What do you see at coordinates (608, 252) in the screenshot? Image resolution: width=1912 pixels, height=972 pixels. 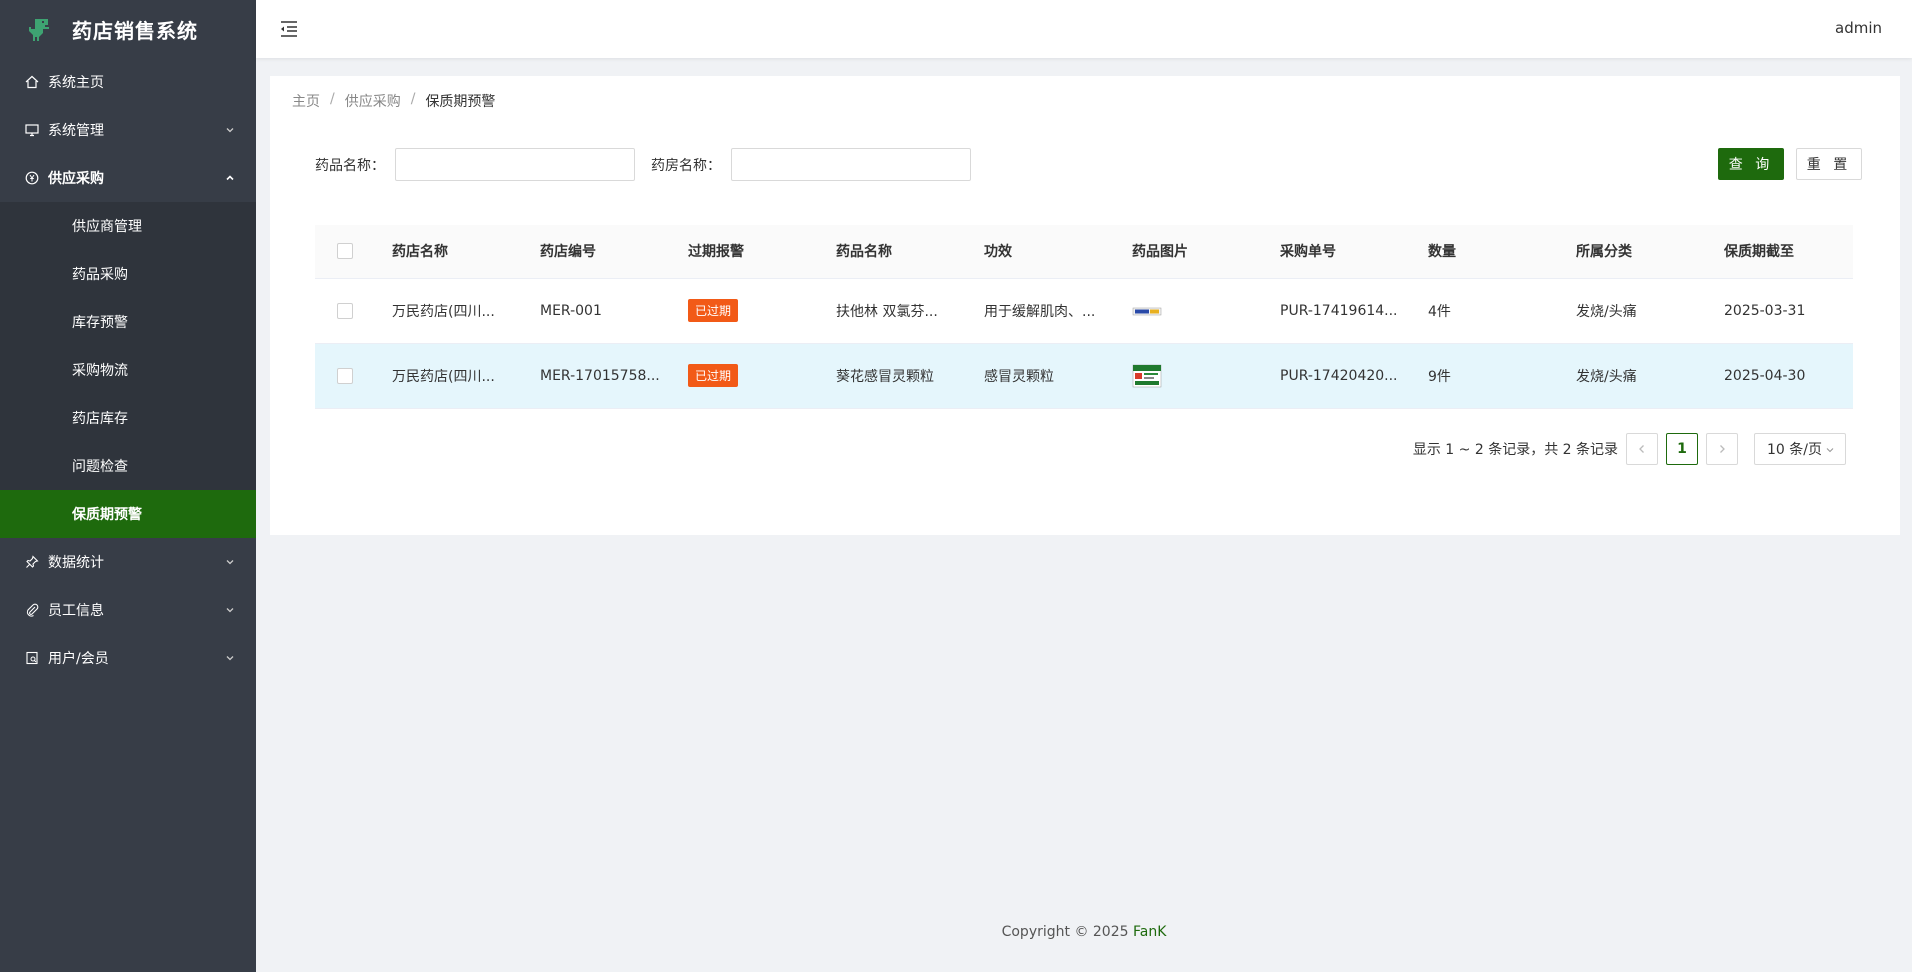 I see `column-header: 药店编号` at bounding box center [608, 252].